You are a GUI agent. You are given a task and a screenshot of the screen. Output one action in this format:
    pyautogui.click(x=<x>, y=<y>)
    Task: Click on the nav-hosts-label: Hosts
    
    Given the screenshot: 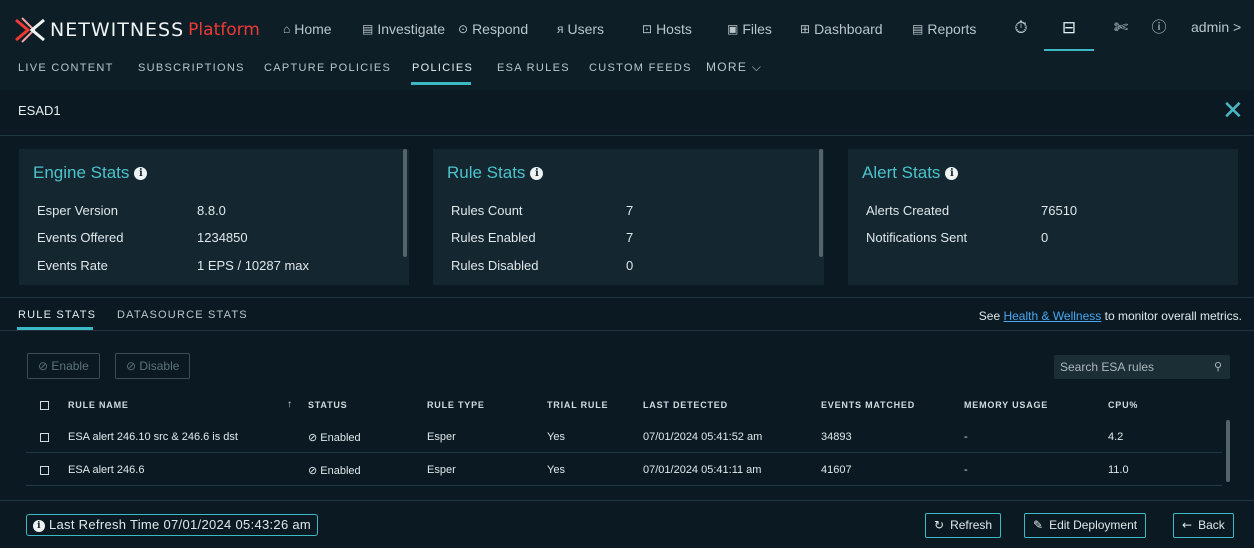 What is the action you would take?
    pyautogui.click(x=674, y=29)
    